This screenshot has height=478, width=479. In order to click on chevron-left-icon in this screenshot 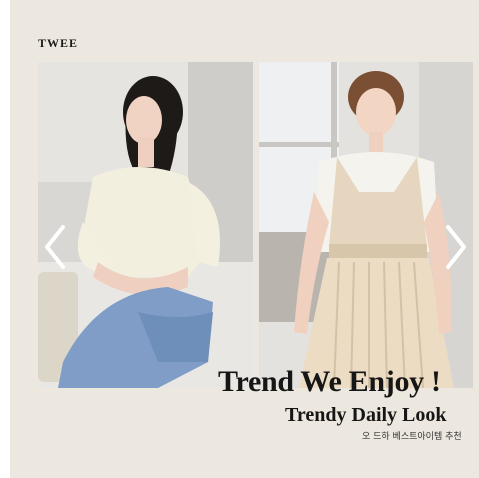, I will do `click(55, 247)`.